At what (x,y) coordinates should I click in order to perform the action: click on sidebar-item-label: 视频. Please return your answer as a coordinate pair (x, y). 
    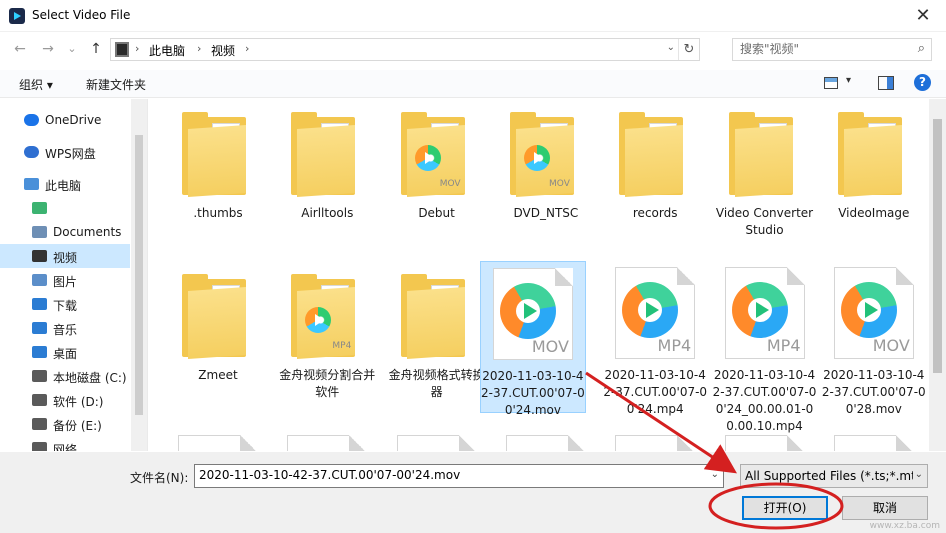
    Looking at the image, I should click on (65, 258).